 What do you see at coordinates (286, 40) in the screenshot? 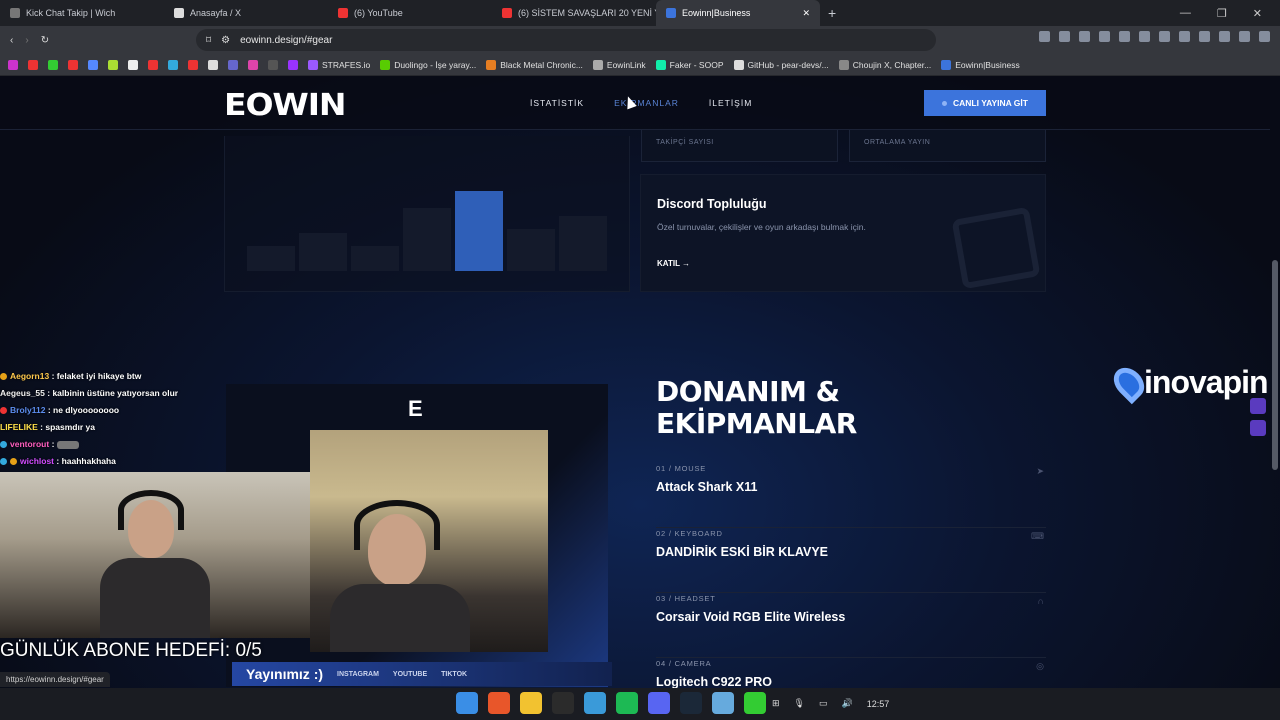
I see `url-text: eowinn.design/#gear` at bounding box center [286, 40].